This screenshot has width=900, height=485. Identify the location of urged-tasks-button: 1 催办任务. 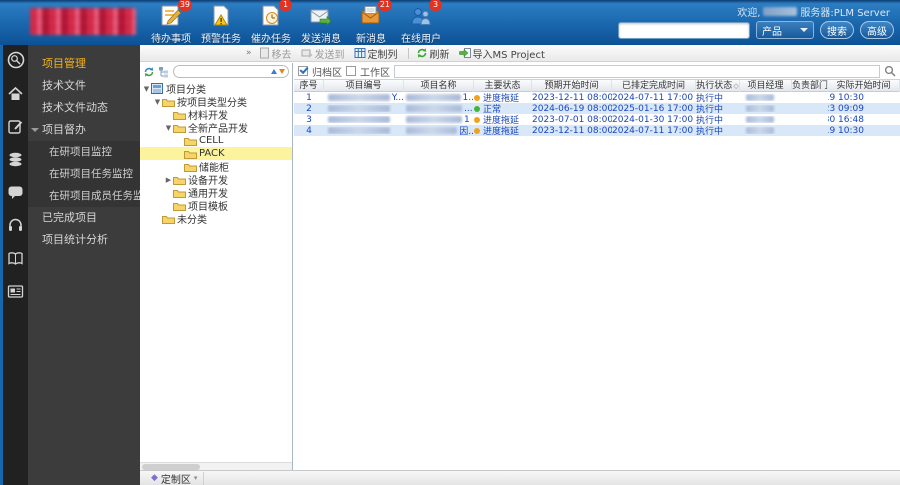
(271, 22).